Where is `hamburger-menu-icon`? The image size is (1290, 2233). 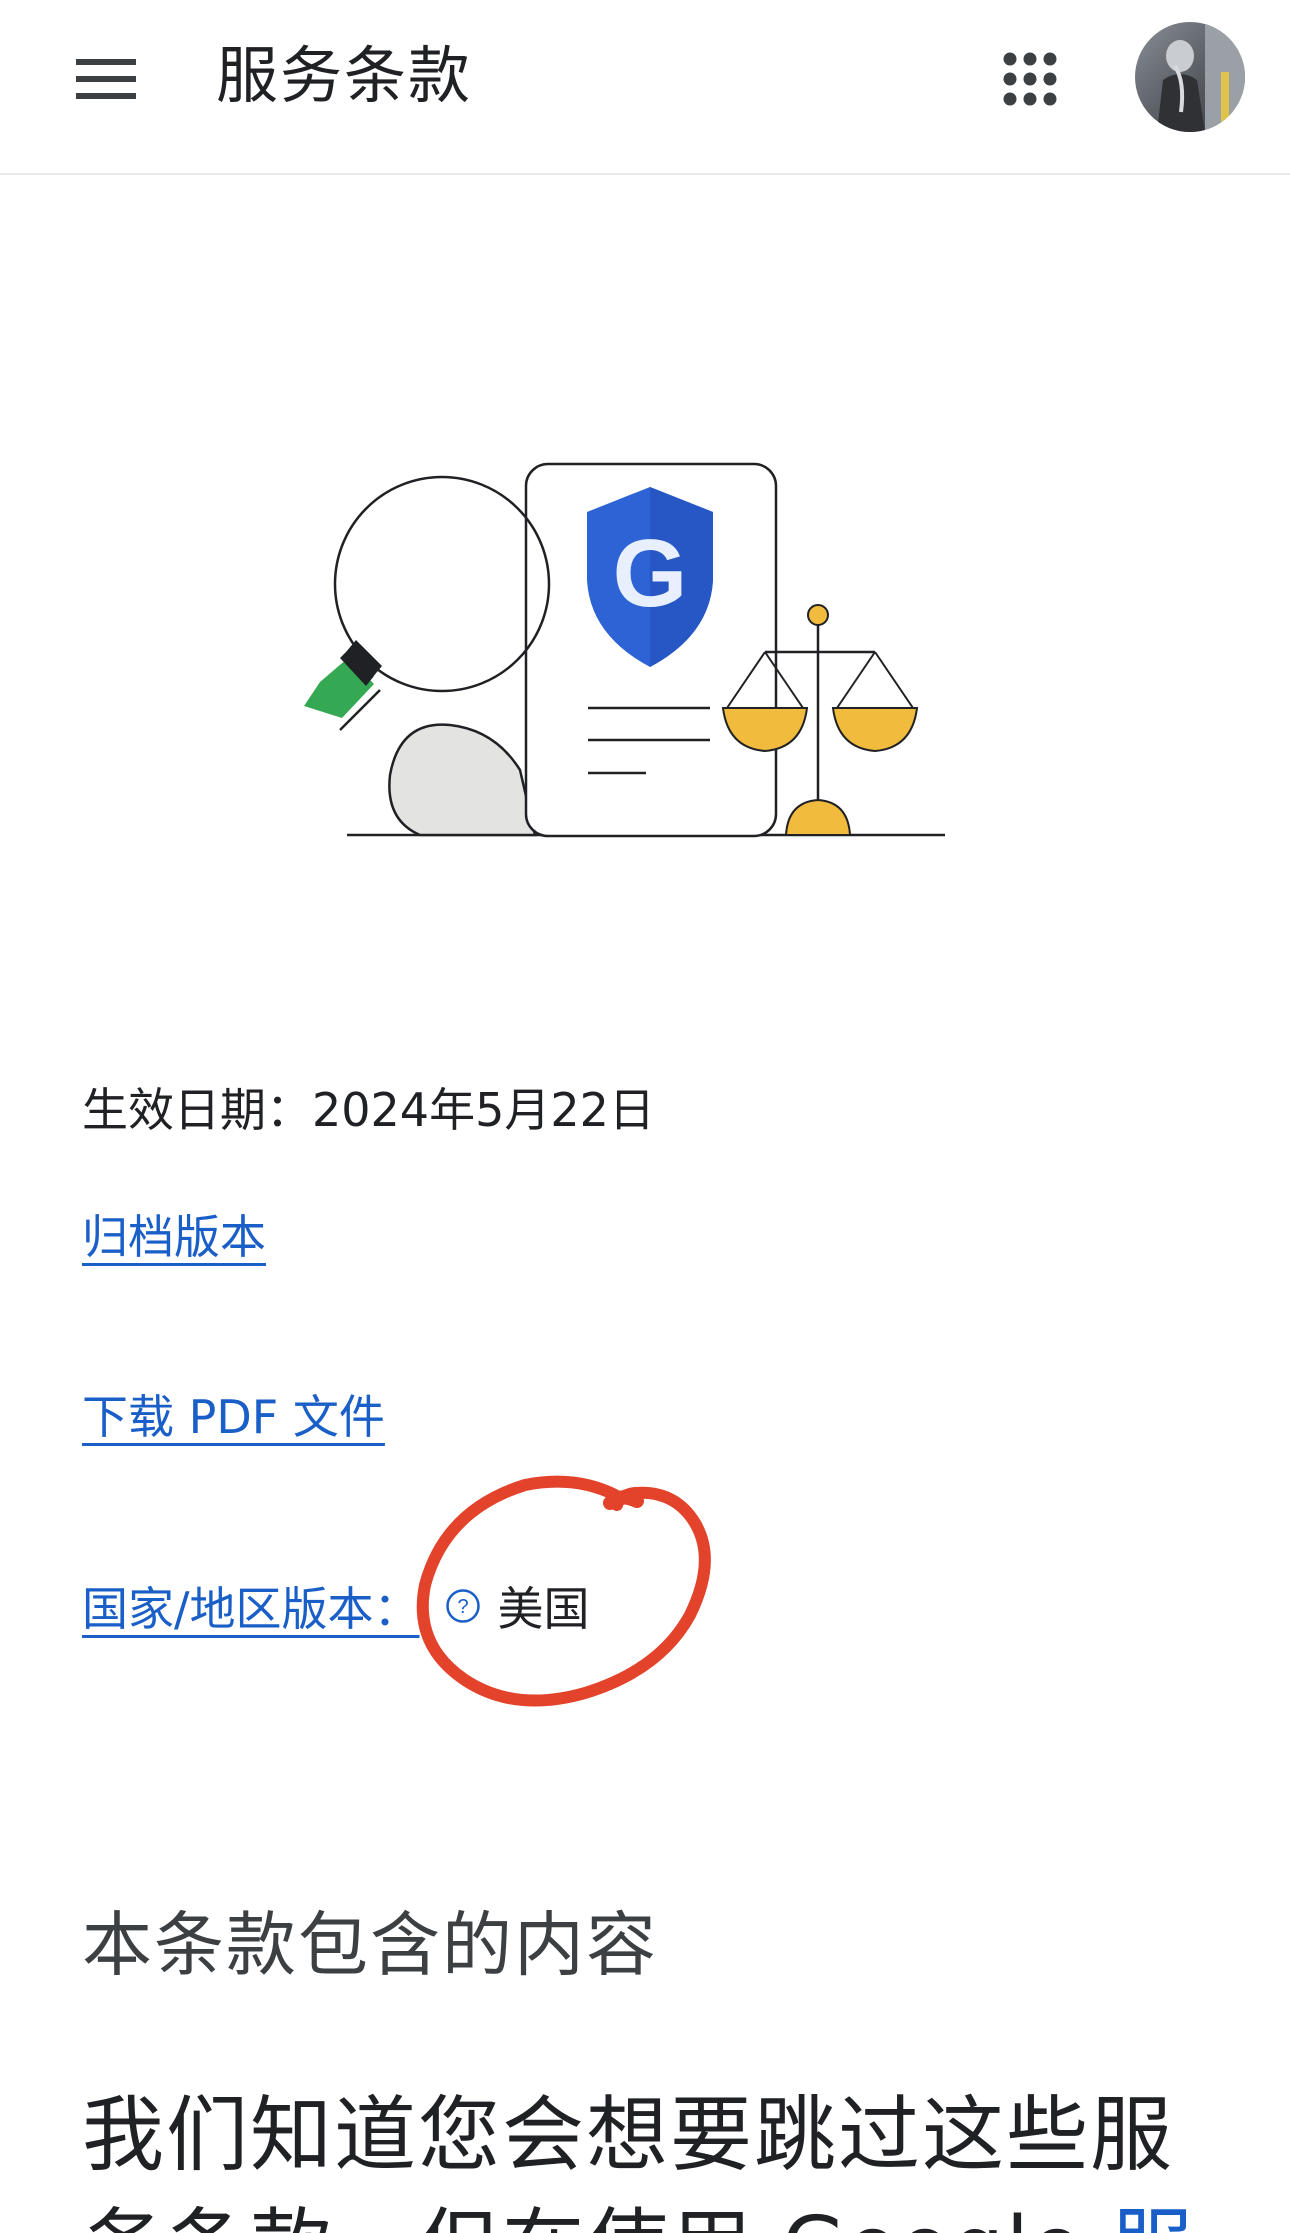 hamburger-menu-icon is located at coordinates (106, 79).